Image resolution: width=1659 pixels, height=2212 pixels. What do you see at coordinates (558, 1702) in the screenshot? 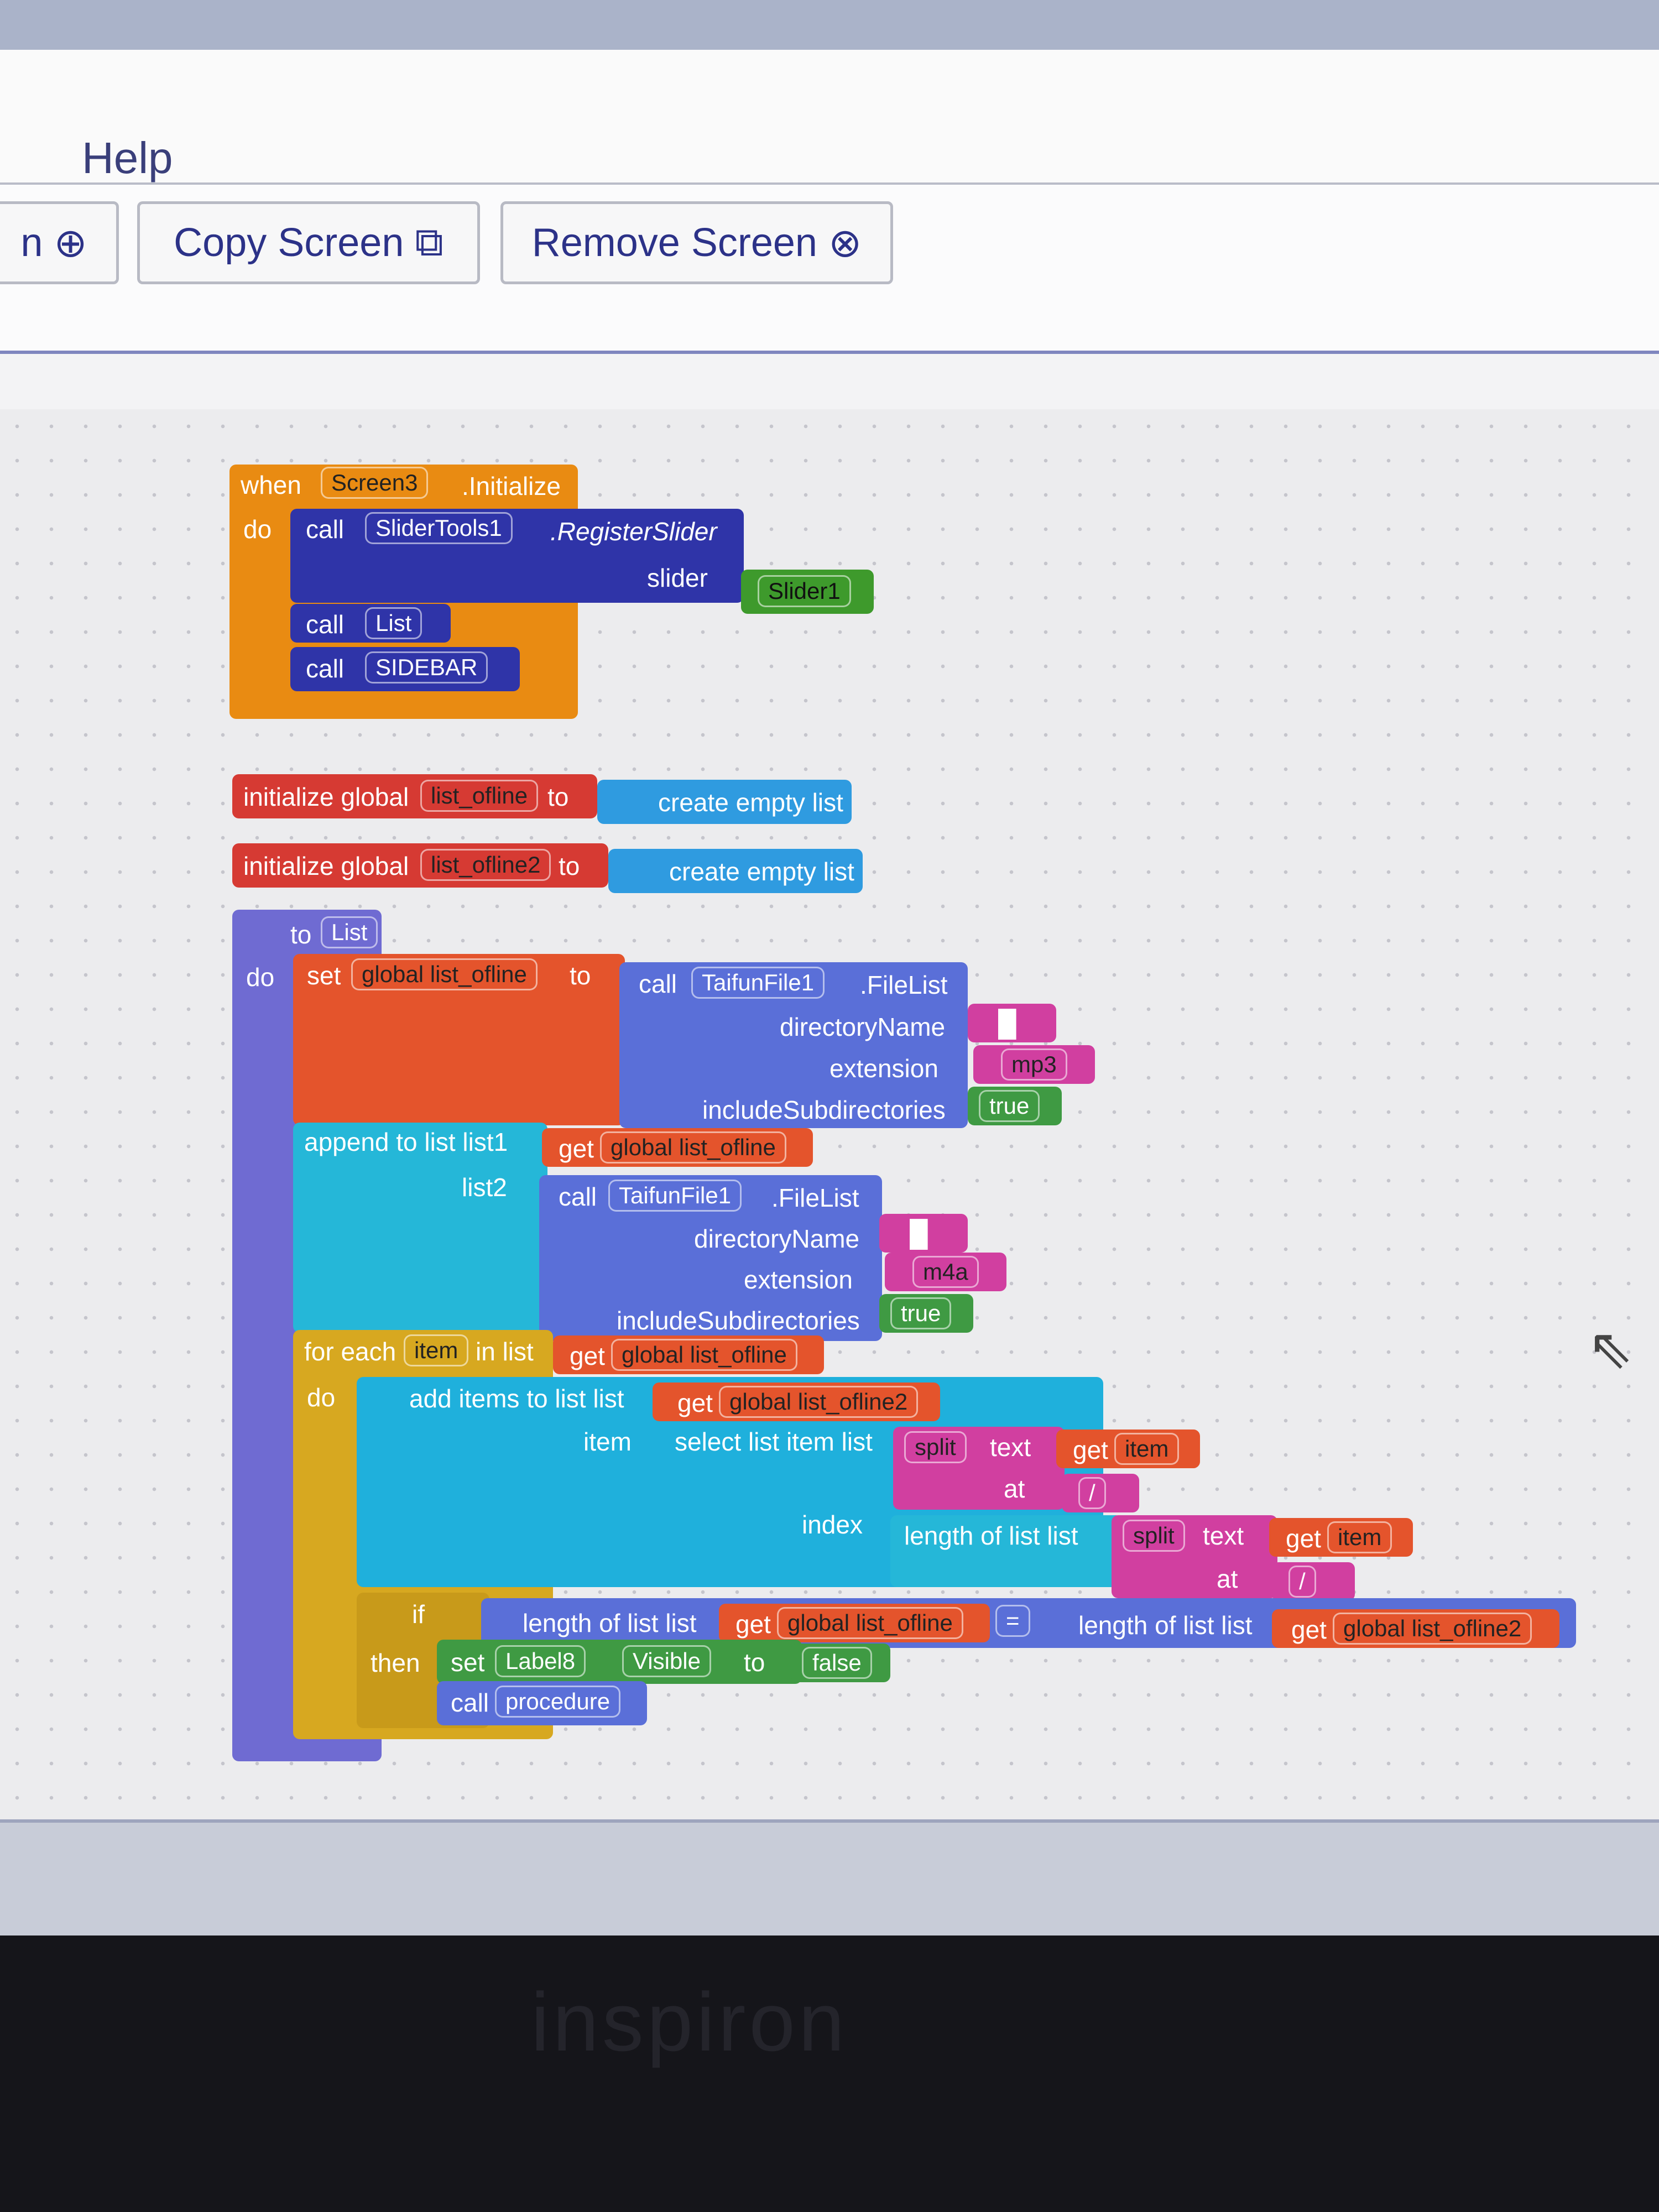
I see `procedure-dropdown: procedure` at bounding box center [558, 1702].